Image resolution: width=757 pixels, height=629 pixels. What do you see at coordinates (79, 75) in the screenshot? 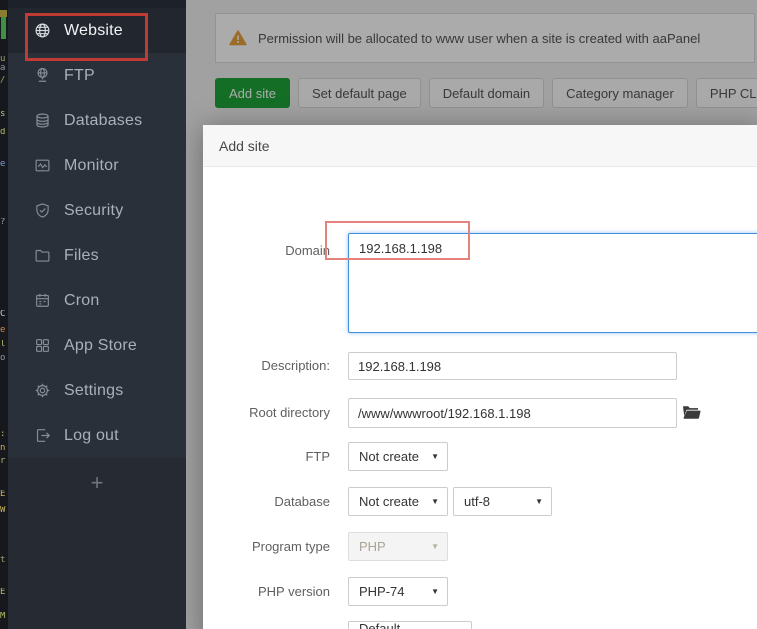
I see `sidebar-item-label: FTP` at bounding box center [79, 75].